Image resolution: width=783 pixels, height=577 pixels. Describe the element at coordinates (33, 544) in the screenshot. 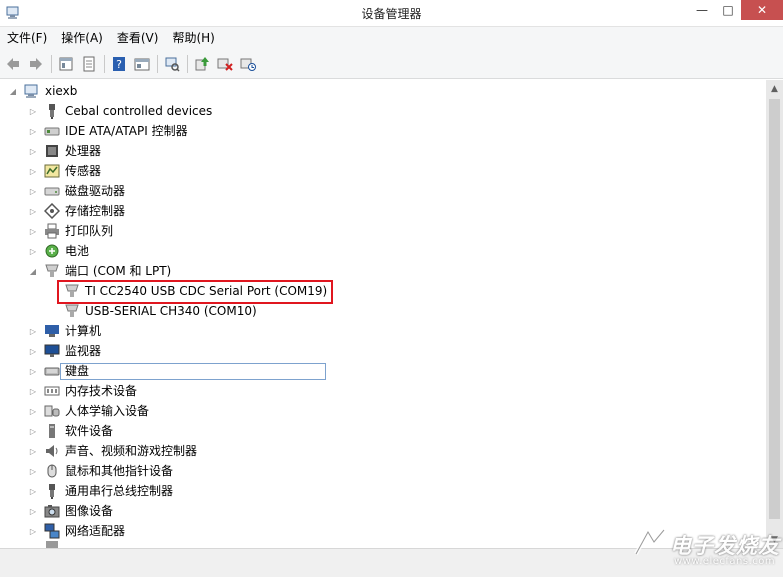

I see `expand-toggle` at that location.